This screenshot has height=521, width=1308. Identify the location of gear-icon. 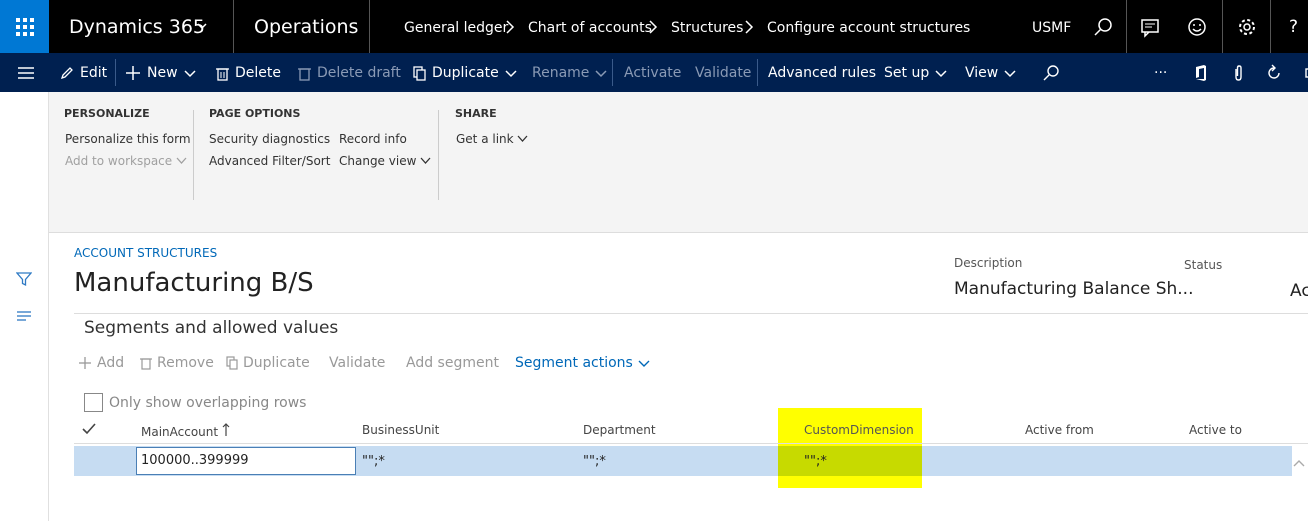
(1247, 27).